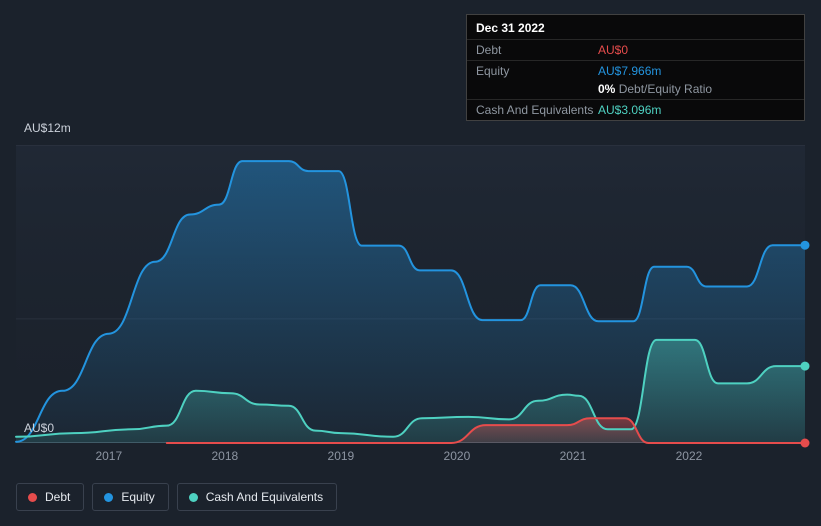 This screenshot has height=526, width=821. Describe the element at coordinates (58, 497) in the screenshot. I see `legend-item-label: Debt` at that location.